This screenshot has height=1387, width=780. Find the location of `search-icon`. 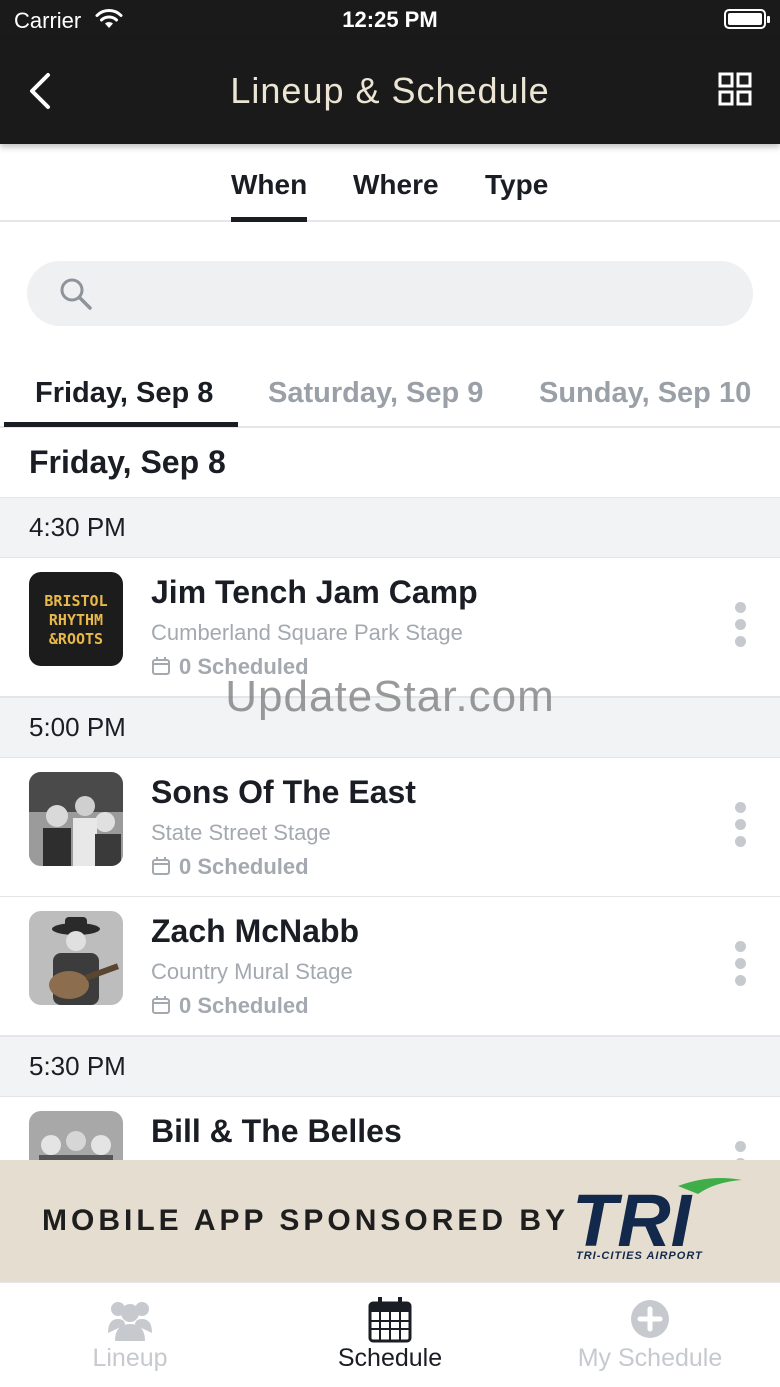

search-icon is located at coordinates (76, 294).